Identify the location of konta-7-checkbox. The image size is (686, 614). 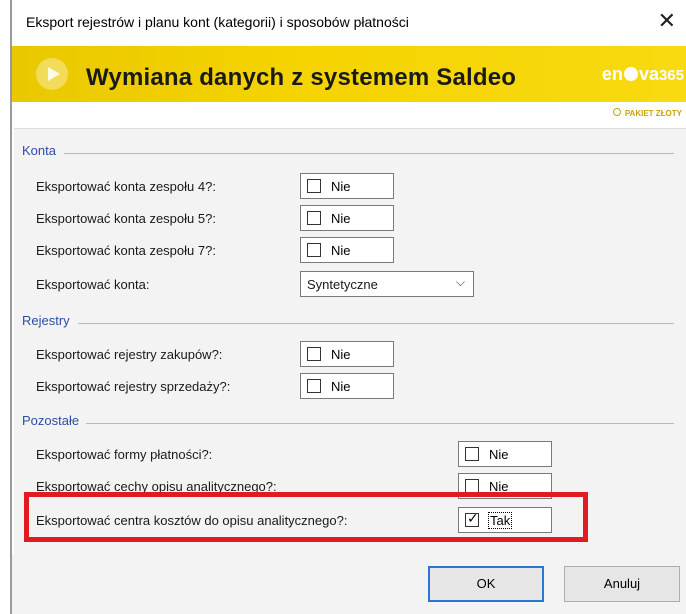
(314, 250).